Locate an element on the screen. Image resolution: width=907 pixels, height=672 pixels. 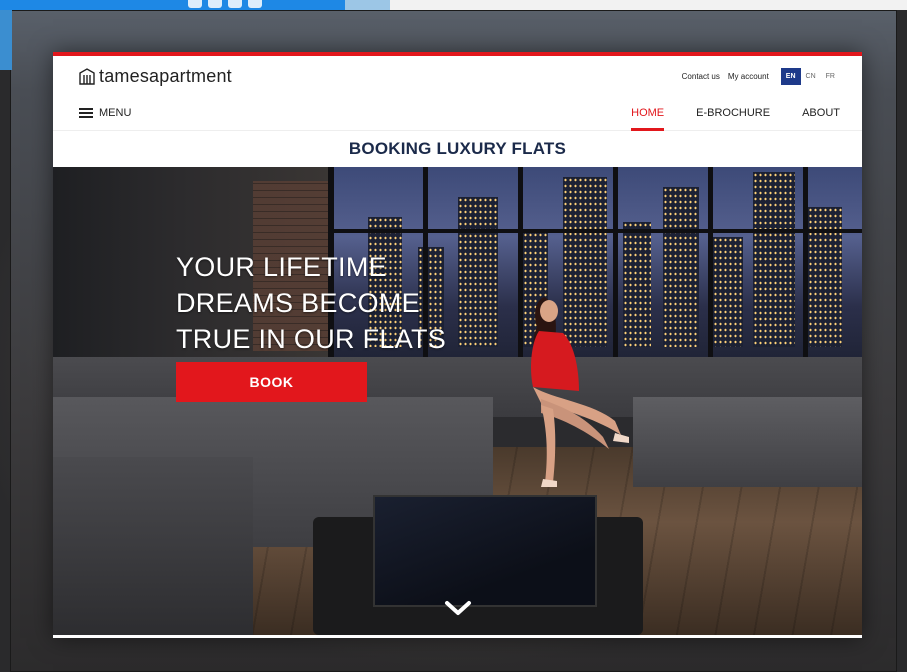
main-nav: MENU HOME E-BROCHURE ABOUT is located at coordinates (457, 113).